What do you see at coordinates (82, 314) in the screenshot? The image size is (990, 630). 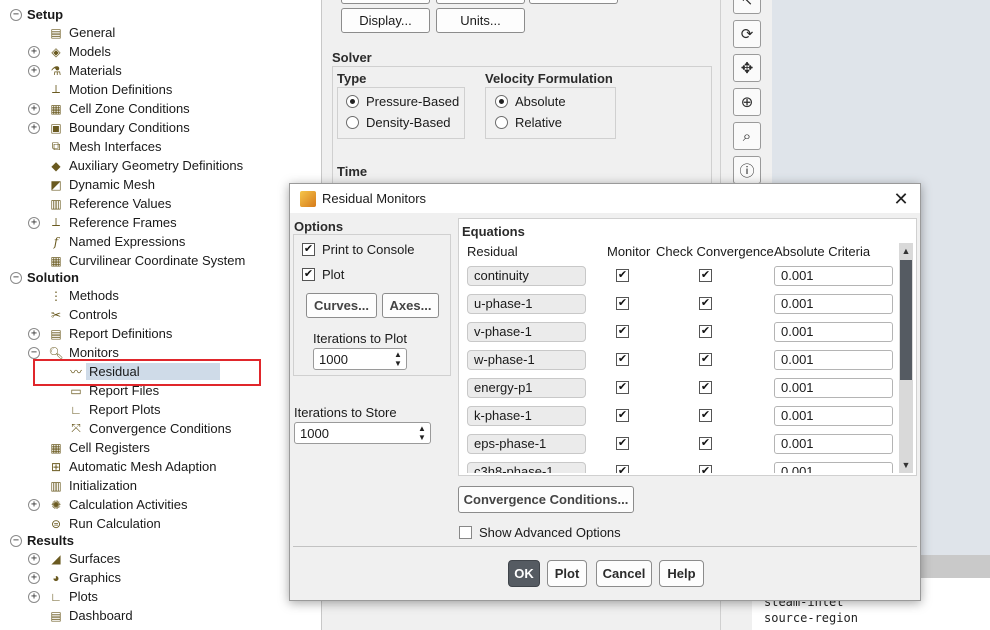 I see `tree-item-controls: ✂ Controls` at bounding box center [82, 314].